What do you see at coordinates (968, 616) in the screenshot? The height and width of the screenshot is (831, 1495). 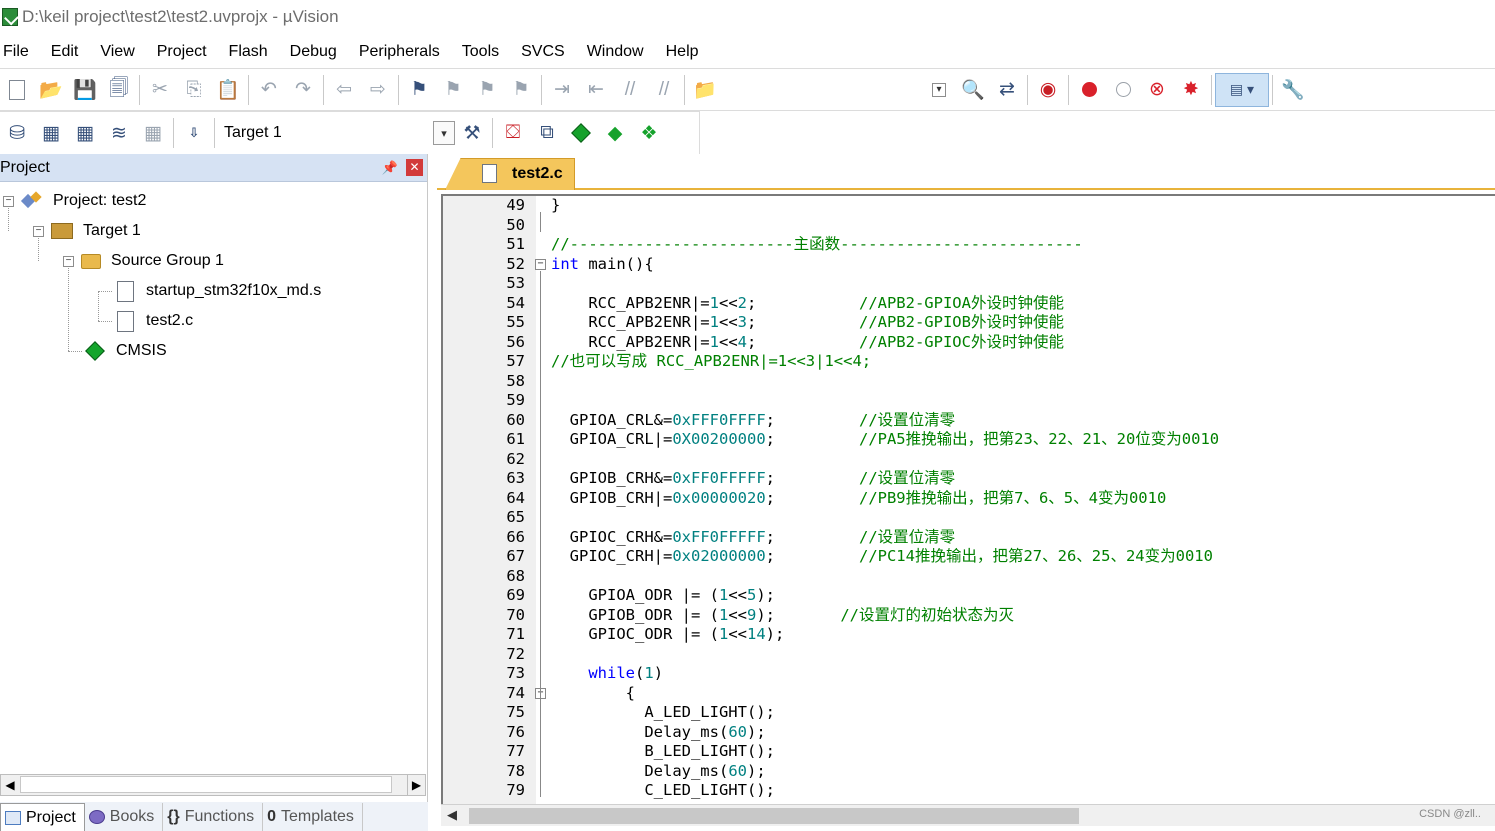 I see `code-line: 70 GPIOB_ODR |= (1<<9); //设置灯的初始状态为灭` at bounding box center [968, 616].